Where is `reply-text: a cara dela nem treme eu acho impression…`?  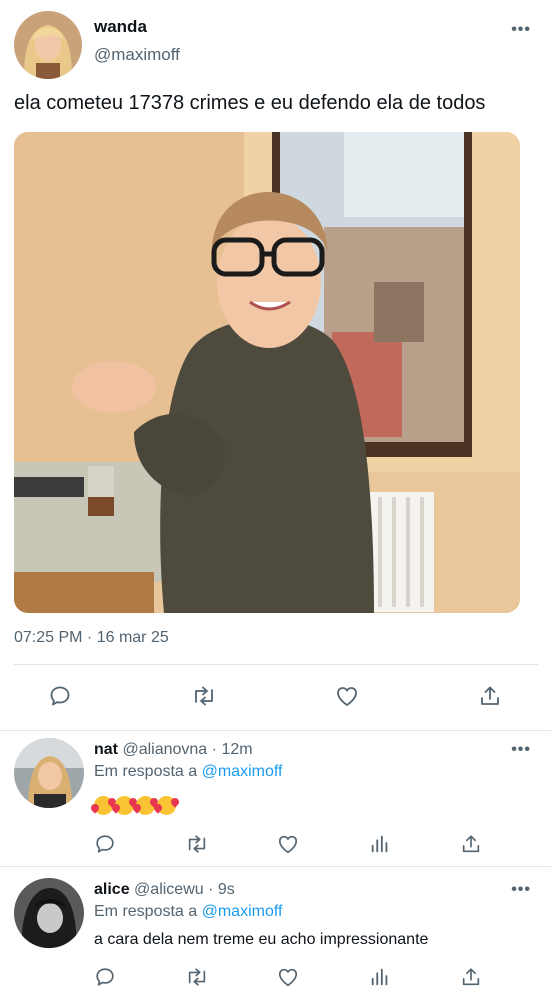
reply-text: a cara dela nem treme eu acho impression… is located at coordinates (261, 939).